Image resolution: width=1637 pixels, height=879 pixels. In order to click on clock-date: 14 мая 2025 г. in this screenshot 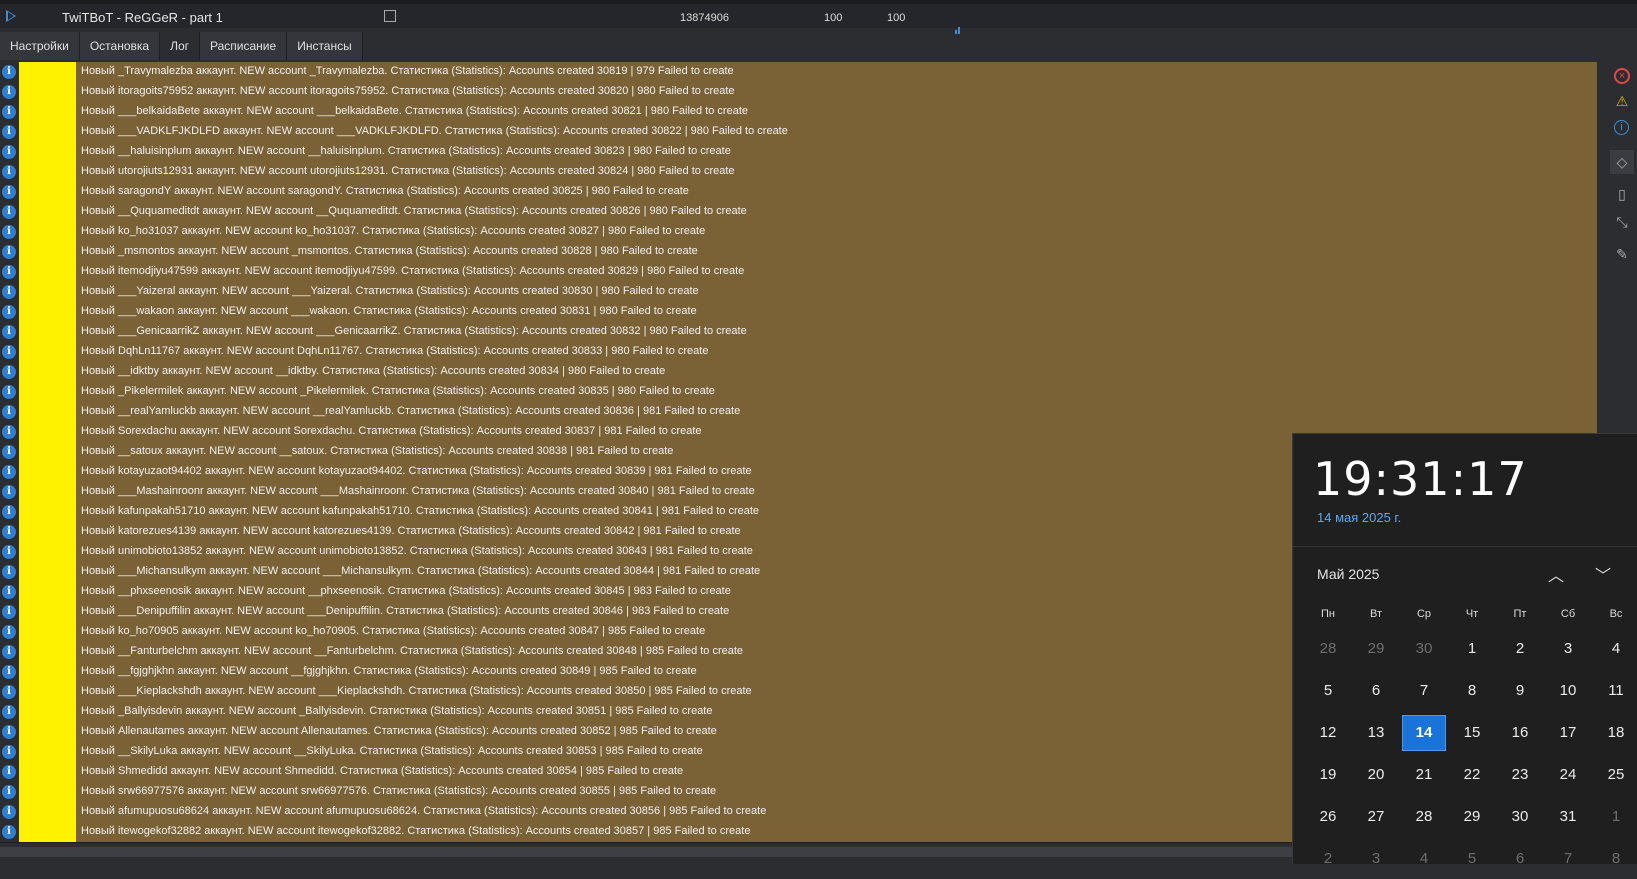, I will do `click(1359, 517)`.